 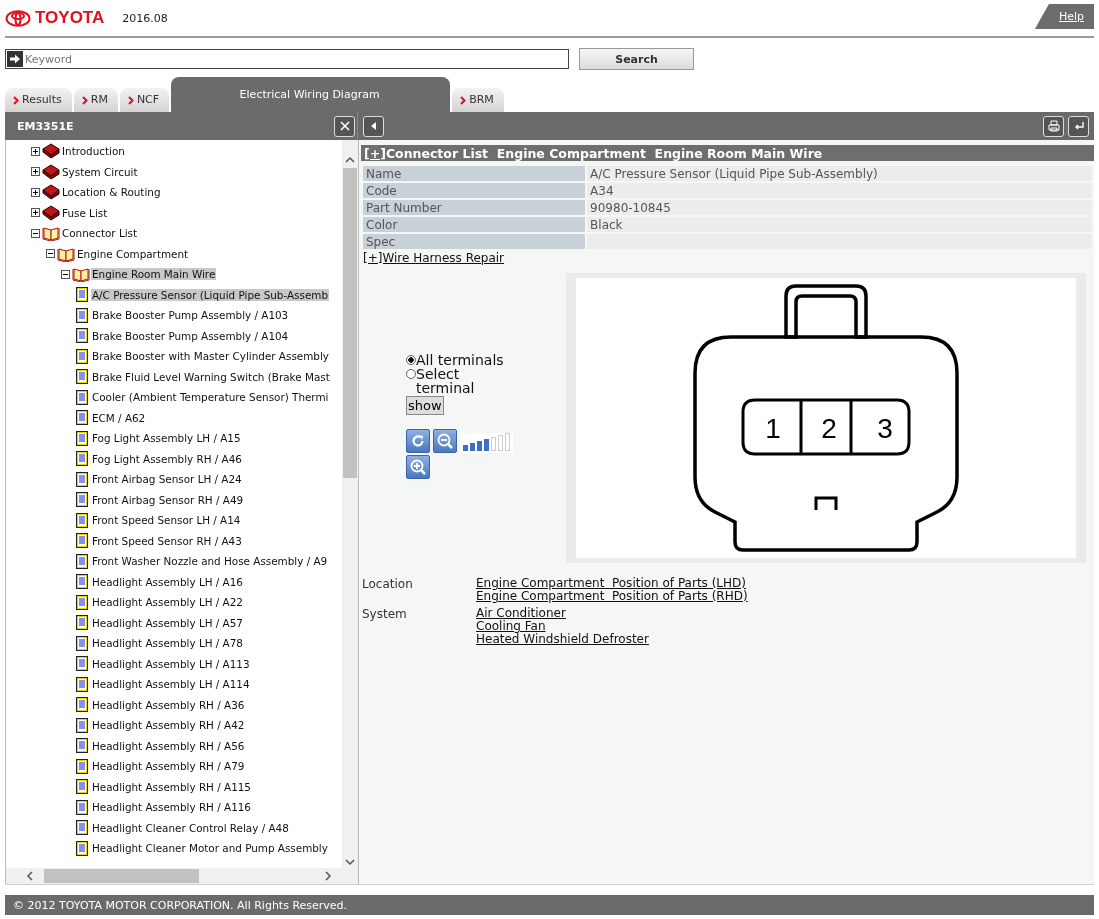 What do you see at coordinates (46, 126) in the screenshot?
I see `panel-title: EM3351E` at bounding box center [46, 126].